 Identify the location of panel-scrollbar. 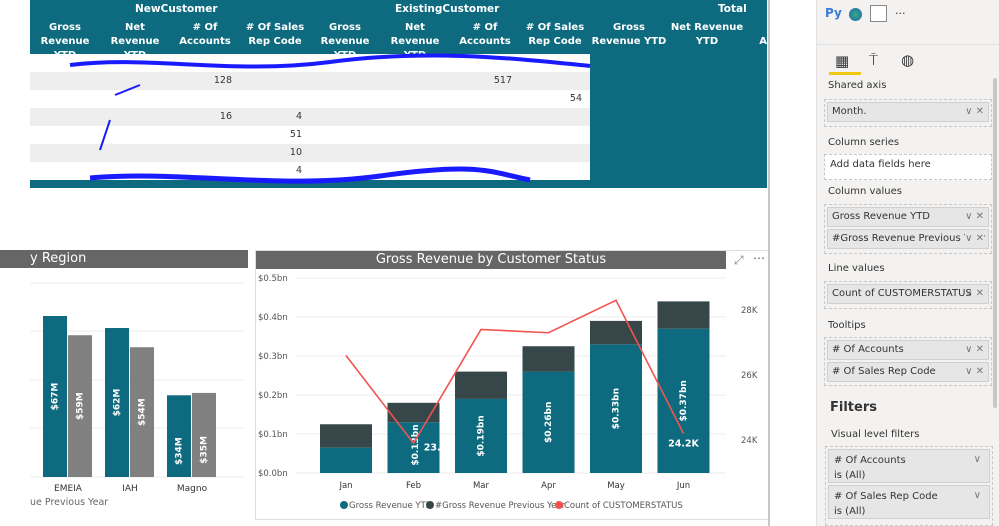
(995, 243).